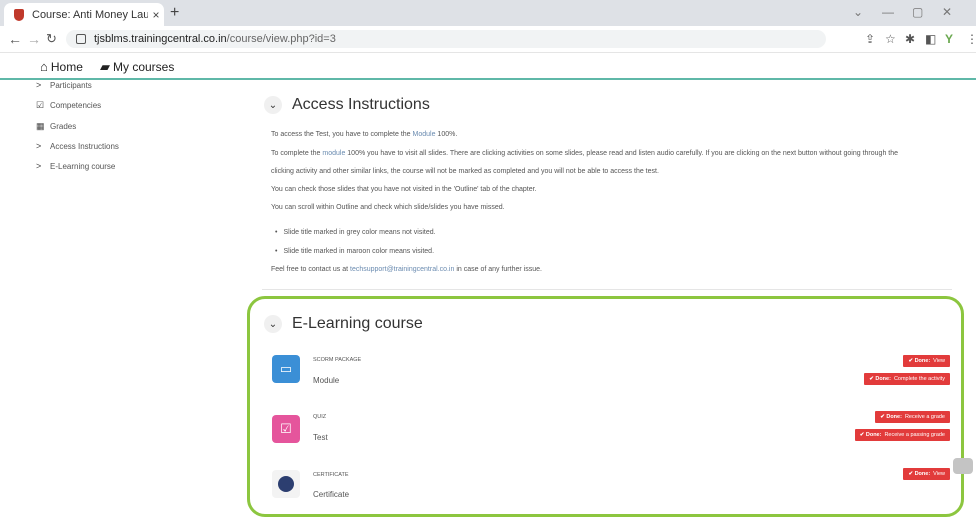 This screenshot has height=527, width=976. What do you see at coordinates (15, 39) in the screenshot?
I see `back-arrow-icon: ←` at bounding box center [15, 39].